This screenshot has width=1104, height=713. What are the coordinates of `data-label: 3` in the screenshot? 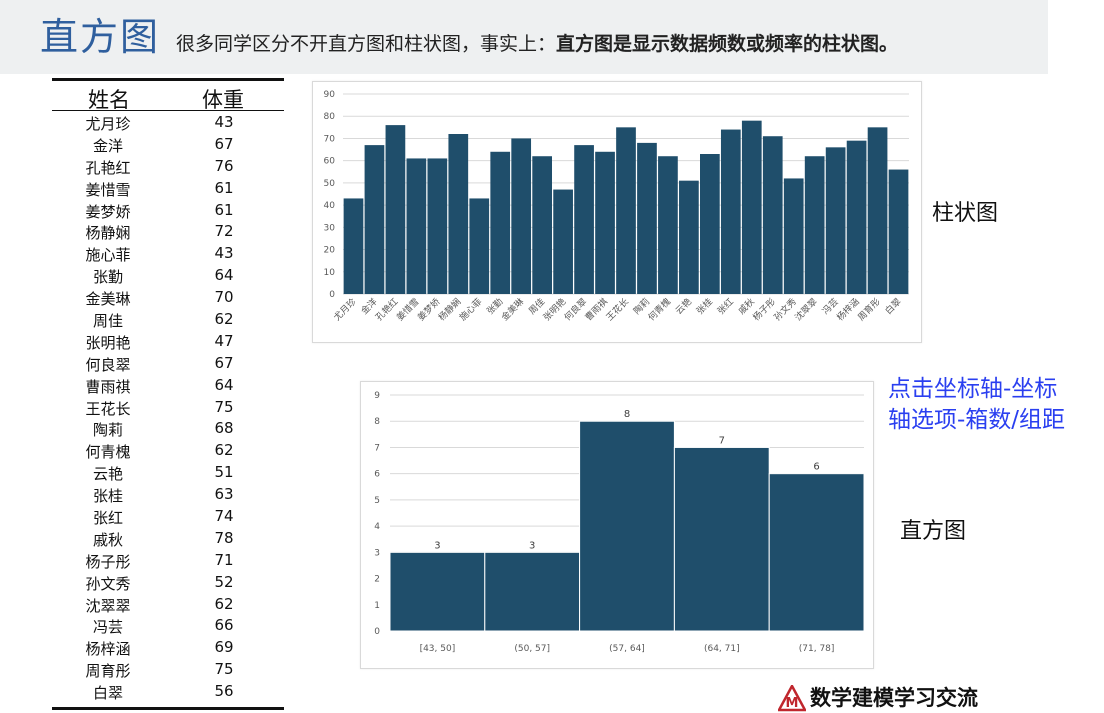 It's located at (437, 545).